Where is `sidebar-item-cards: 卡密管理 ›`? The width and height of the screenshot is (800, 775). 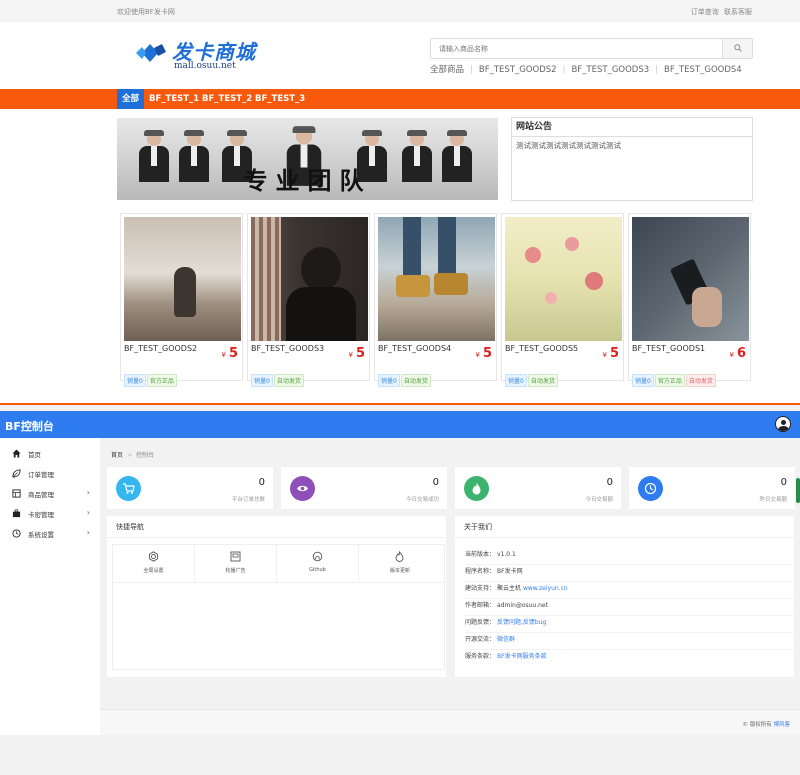
sidebar-item-cards: 卡密管理 › is located at coordinates (50, 514).